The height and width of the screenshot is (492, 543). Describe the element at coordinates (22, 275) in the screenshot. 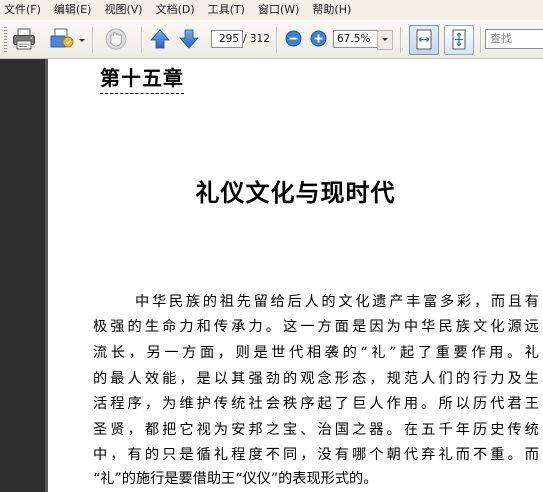

I see `navigation-pane` at that location.